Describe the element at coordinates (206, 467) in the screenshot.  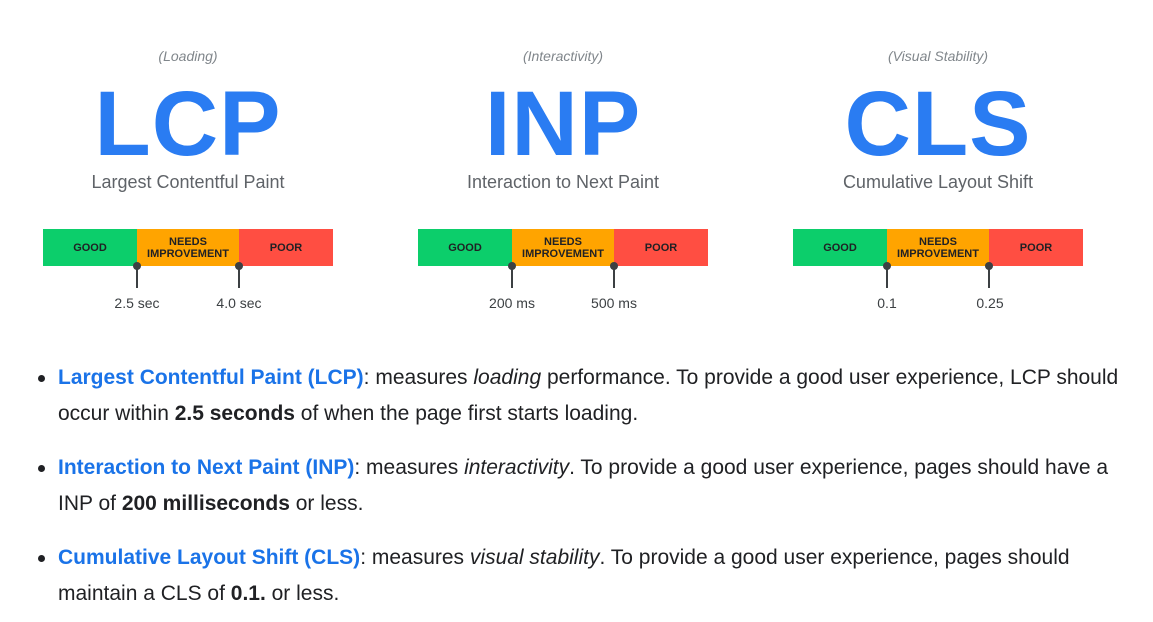
I see `inp-link: Interaction to Next Paint (INP)` at that location.